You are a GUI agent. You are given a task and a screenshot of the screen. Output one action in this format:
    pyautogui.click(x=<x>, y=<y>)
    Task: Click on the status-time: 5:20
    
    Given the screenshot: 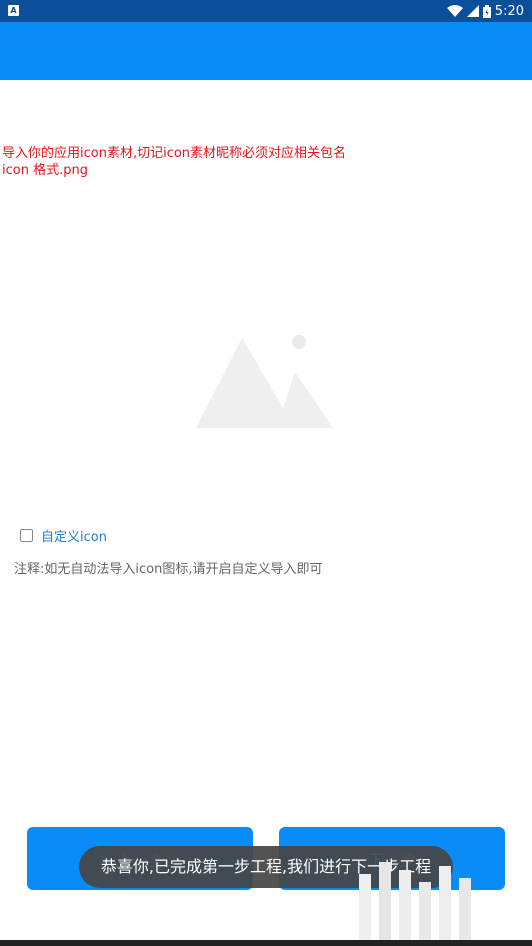 What is the action you would take?
    pyautogui.click(x=509, y=11)
    